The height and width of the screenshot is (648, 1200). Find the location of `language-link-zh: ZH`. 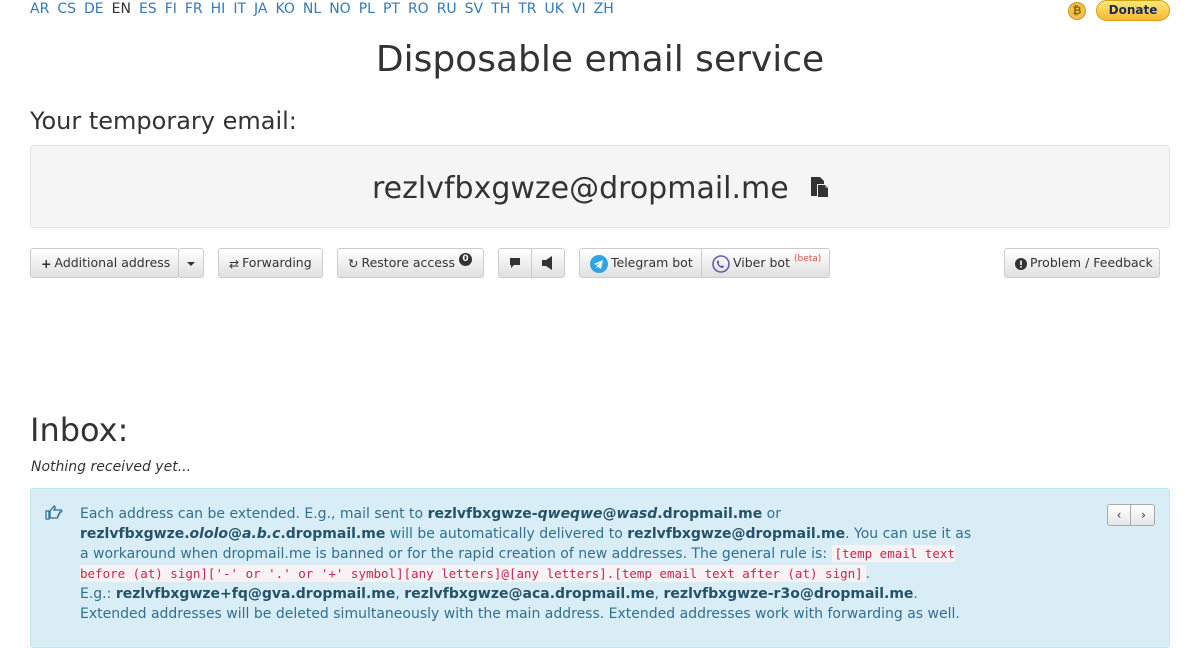

language-link-zh: ZH is located at coordinates (604, 9).